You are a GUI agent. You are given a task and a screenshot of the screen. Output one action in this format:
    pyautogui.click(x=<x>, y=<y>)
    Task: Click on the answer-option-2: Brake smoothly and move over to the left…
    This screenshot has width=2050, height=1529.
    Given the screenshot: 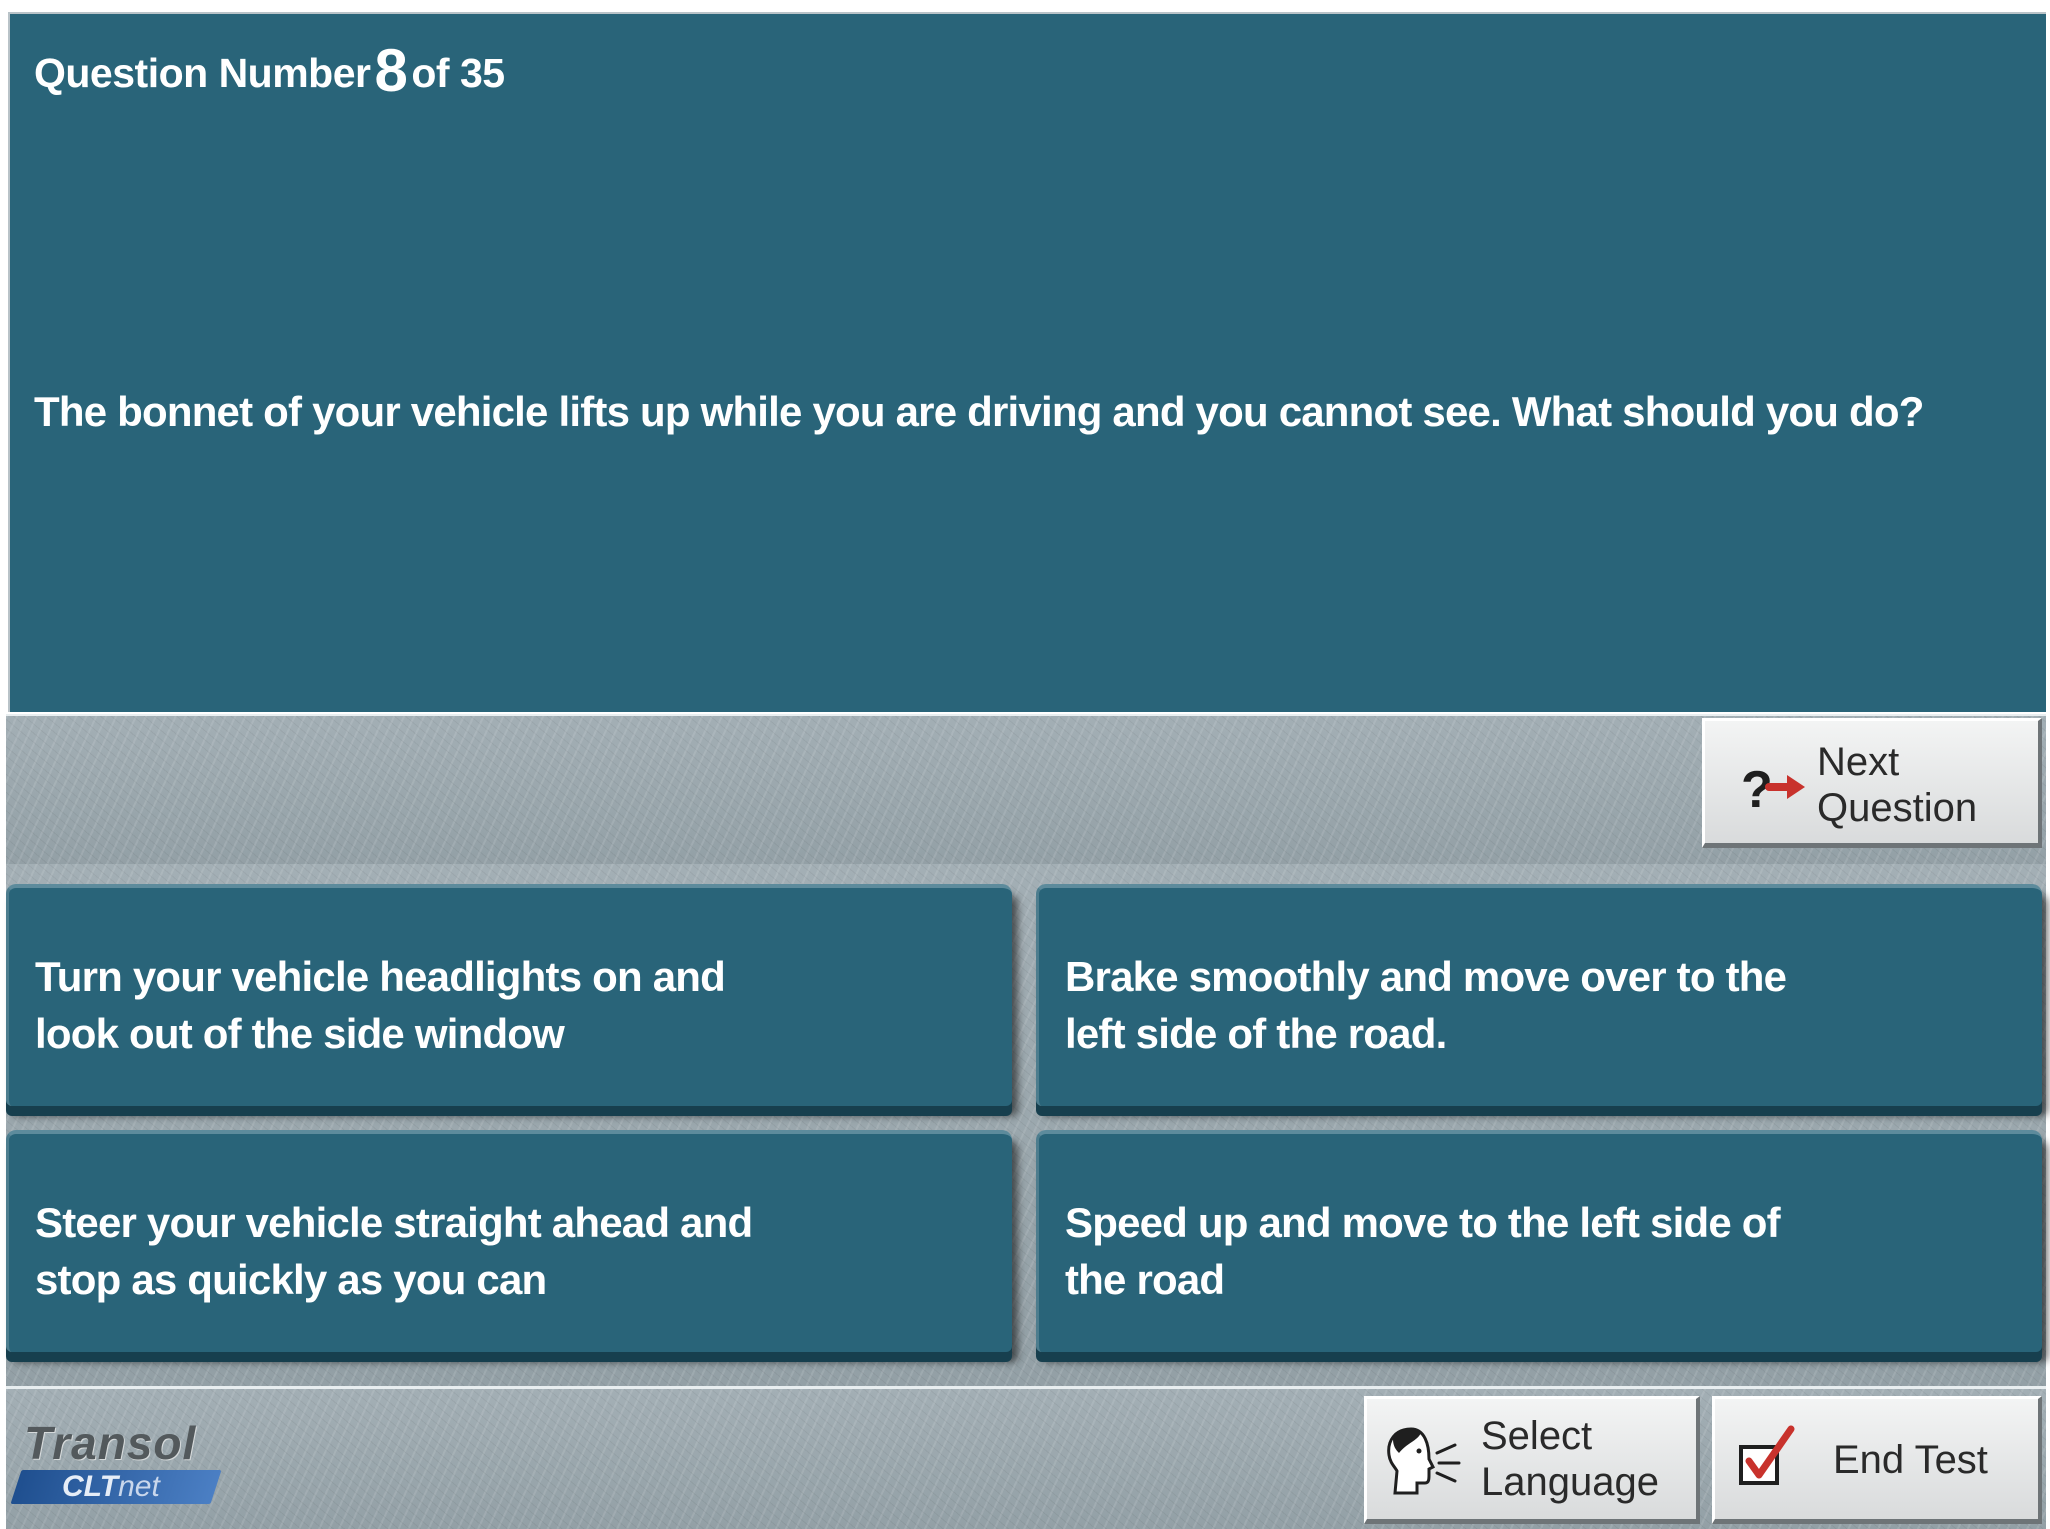 What is the action you would take?
    pyautogui.click(x=1539, y=995)
    